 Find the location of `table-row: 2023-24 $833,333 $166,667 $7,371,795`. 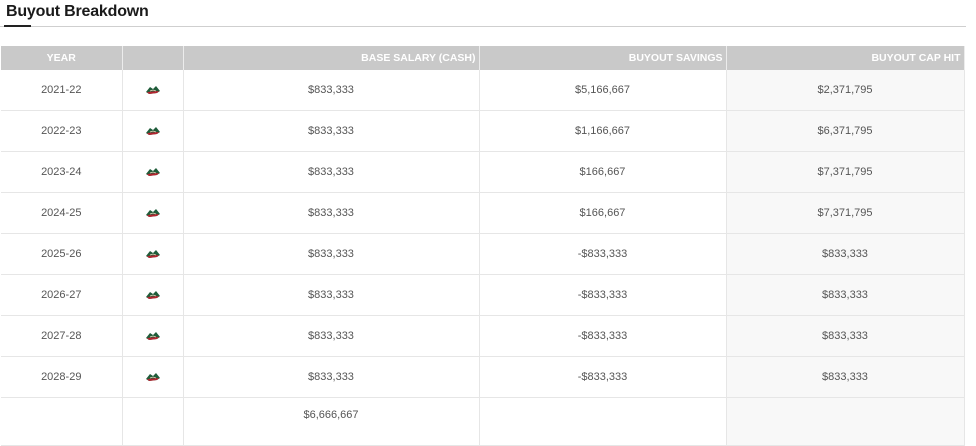

table-row: 2023-24 $833,333 $166,667 $7,371,795 is located at coordinates (483, 172).